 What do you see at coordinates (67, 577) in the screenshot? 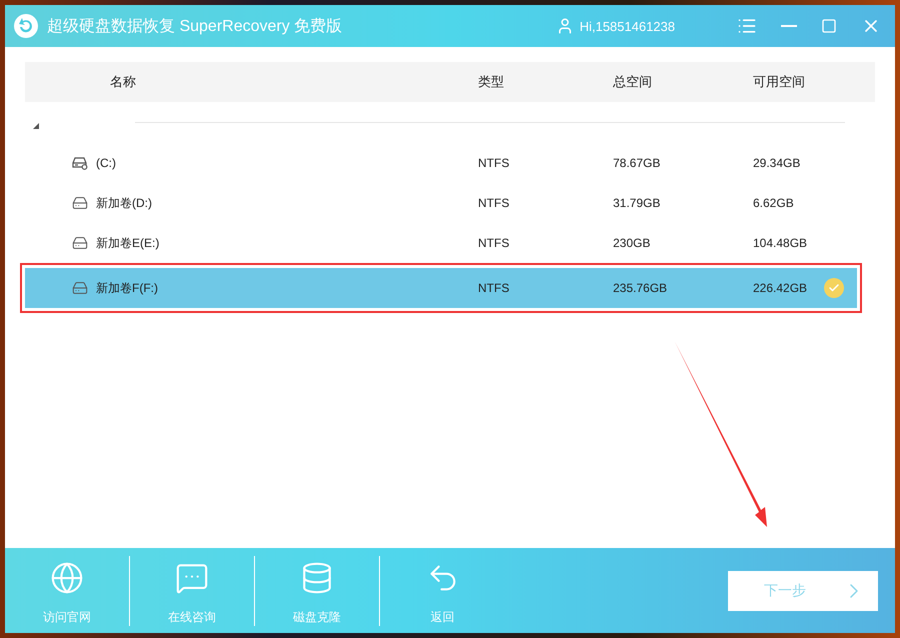
I see `globe-icon` at bounding box center [67, 577].